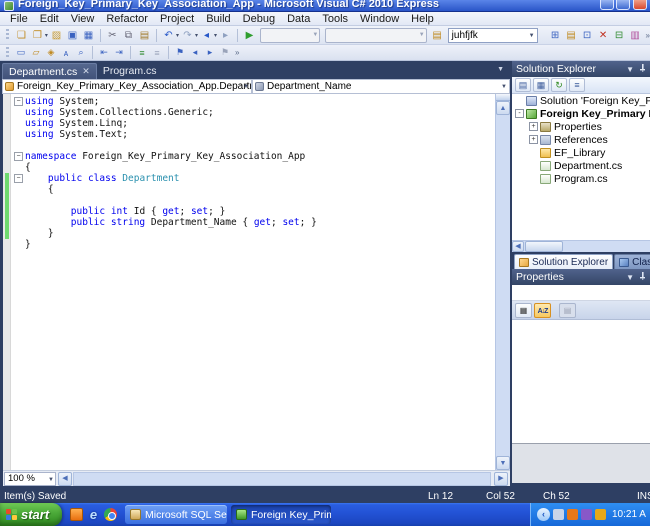 The height and width of the screenshot is (526, 650). What do you see at coordinates (253, 178) in the screenshot?
I see `code-line: − public class Department` at bounding box center [253, 178].